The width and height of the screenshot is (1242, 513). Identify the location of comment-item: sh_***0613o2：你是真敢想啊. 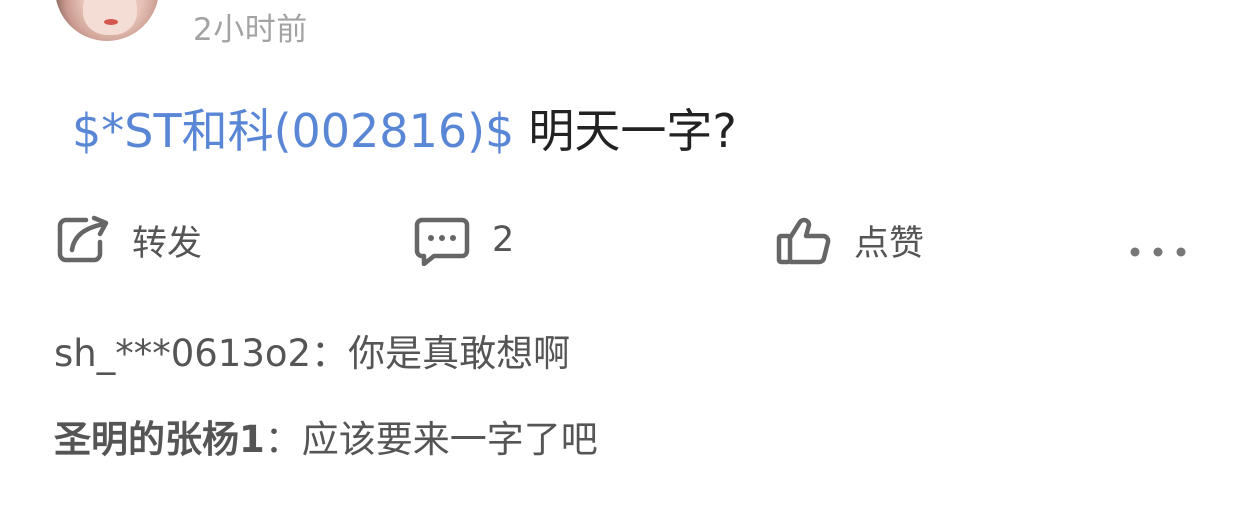
(312, 354).